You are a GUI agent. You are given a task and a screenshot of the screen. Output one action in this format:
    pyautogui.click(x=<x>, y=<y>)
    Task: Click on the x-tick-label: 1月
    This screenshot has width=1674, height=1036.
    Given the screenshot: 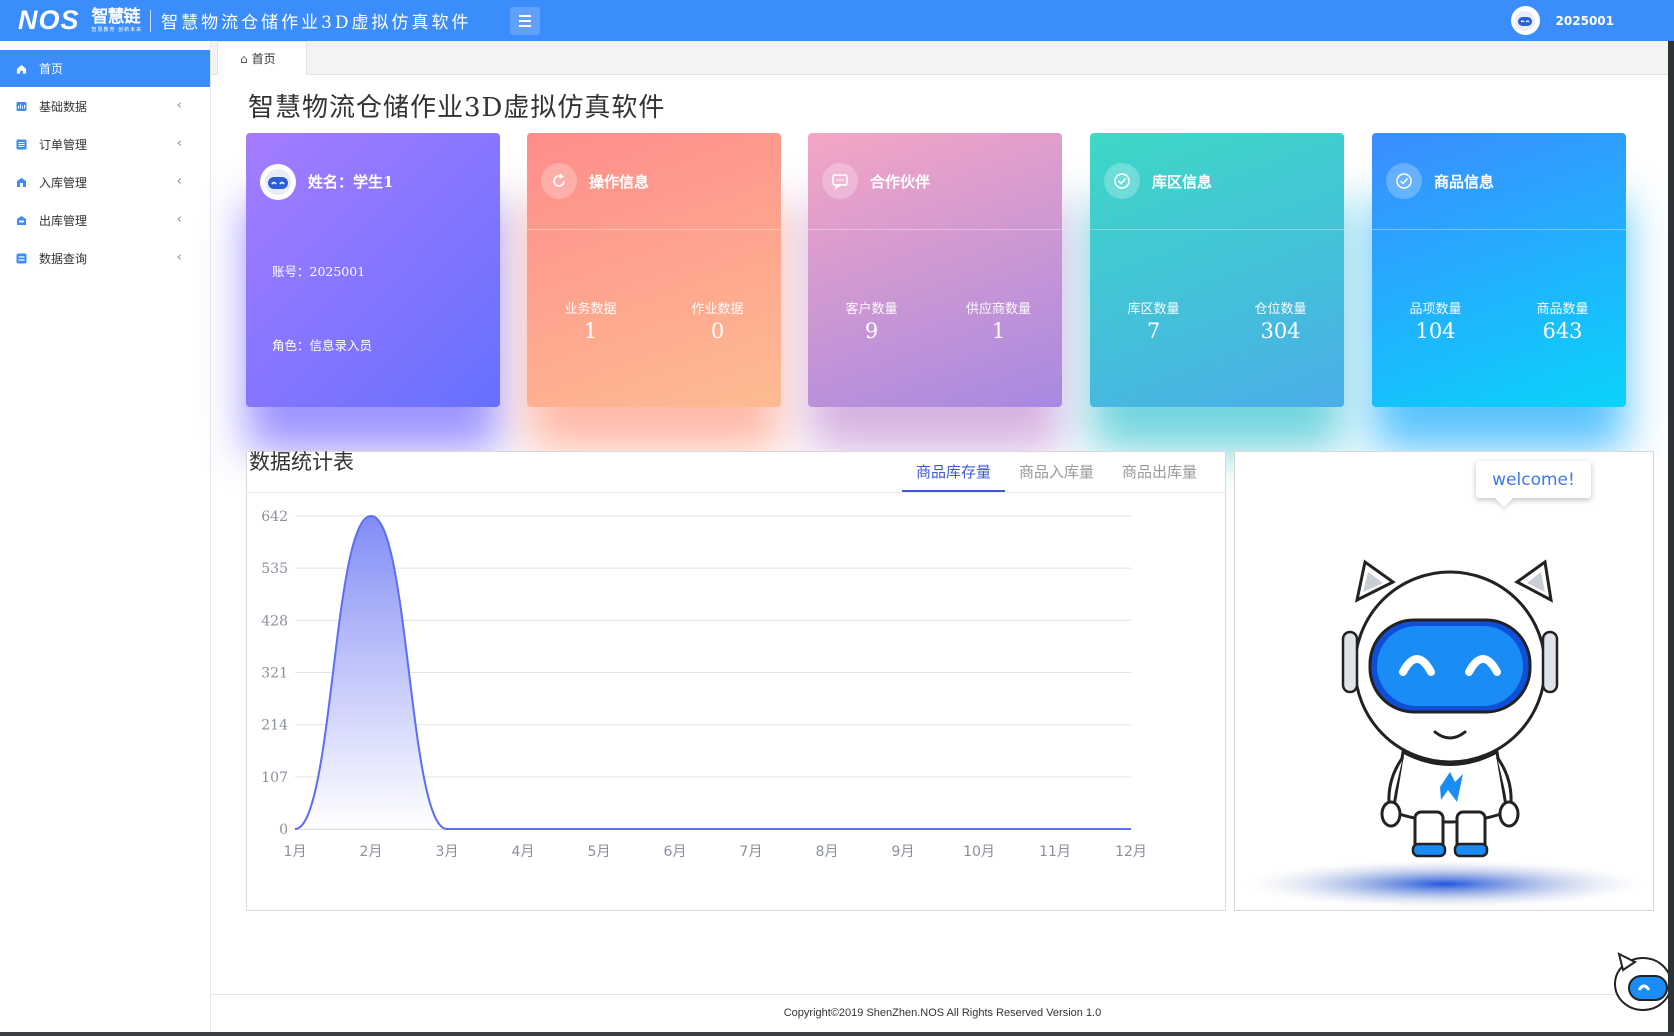 What is the action you would take?
    pyautogui.click(x=295, y=852)
    